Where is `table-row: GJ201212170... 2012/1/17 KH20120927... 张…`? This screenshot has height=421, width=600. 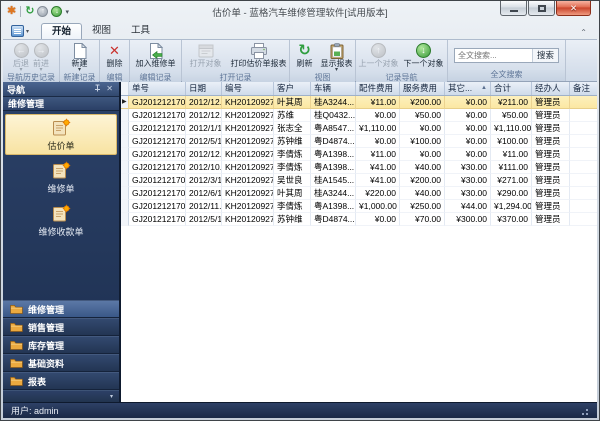
table-row: GJ201212170... 2012/1/17 KH20120927... 张… is located at coordinates (359, 128).